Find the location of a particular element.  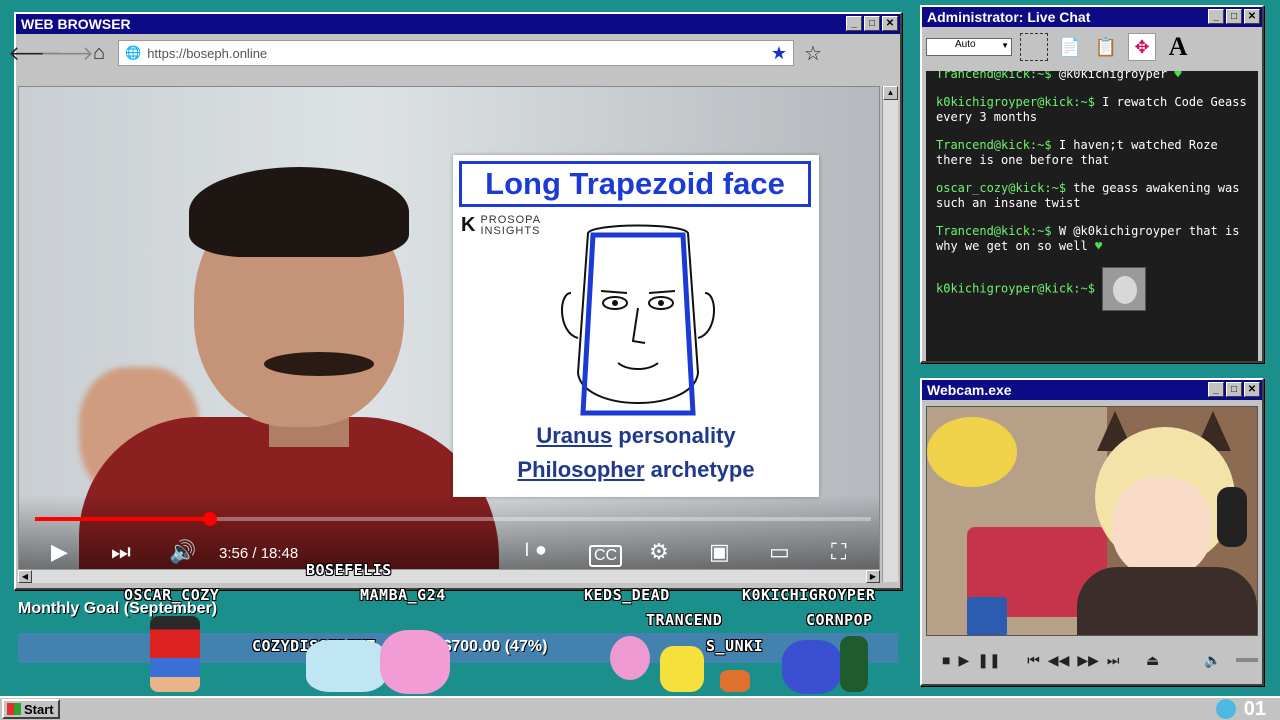

scroll-right-icon: ▶ is located at coordinates (873, 576).